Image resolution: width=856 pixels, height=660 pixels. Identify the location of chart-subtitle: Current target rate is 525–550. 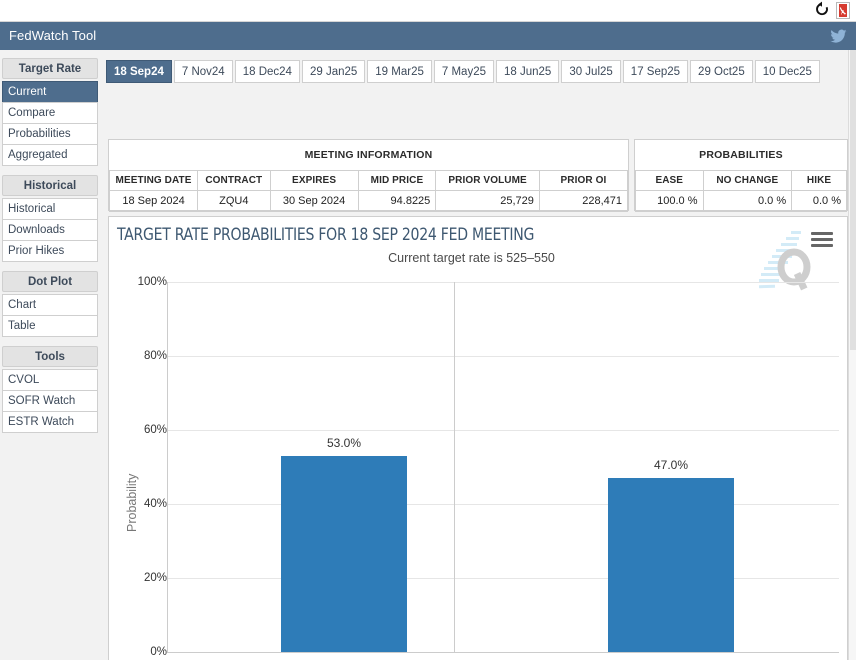
(471, 258).